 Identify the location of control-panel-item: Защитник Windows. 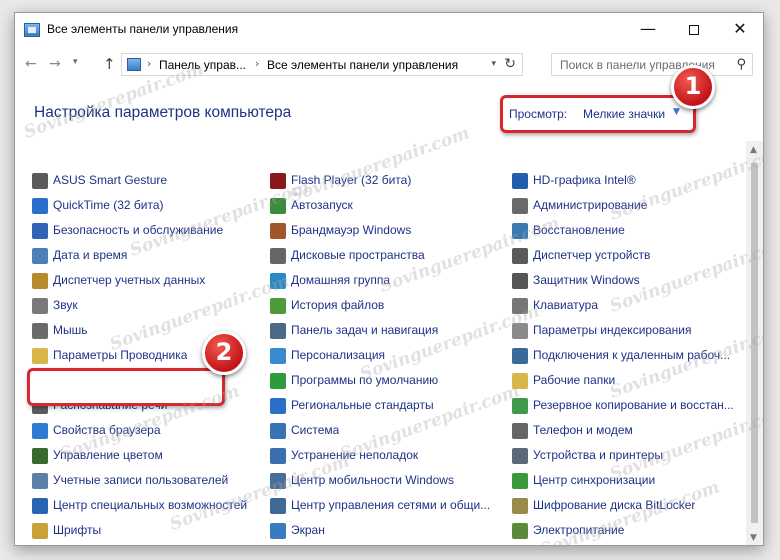
(630, 281).